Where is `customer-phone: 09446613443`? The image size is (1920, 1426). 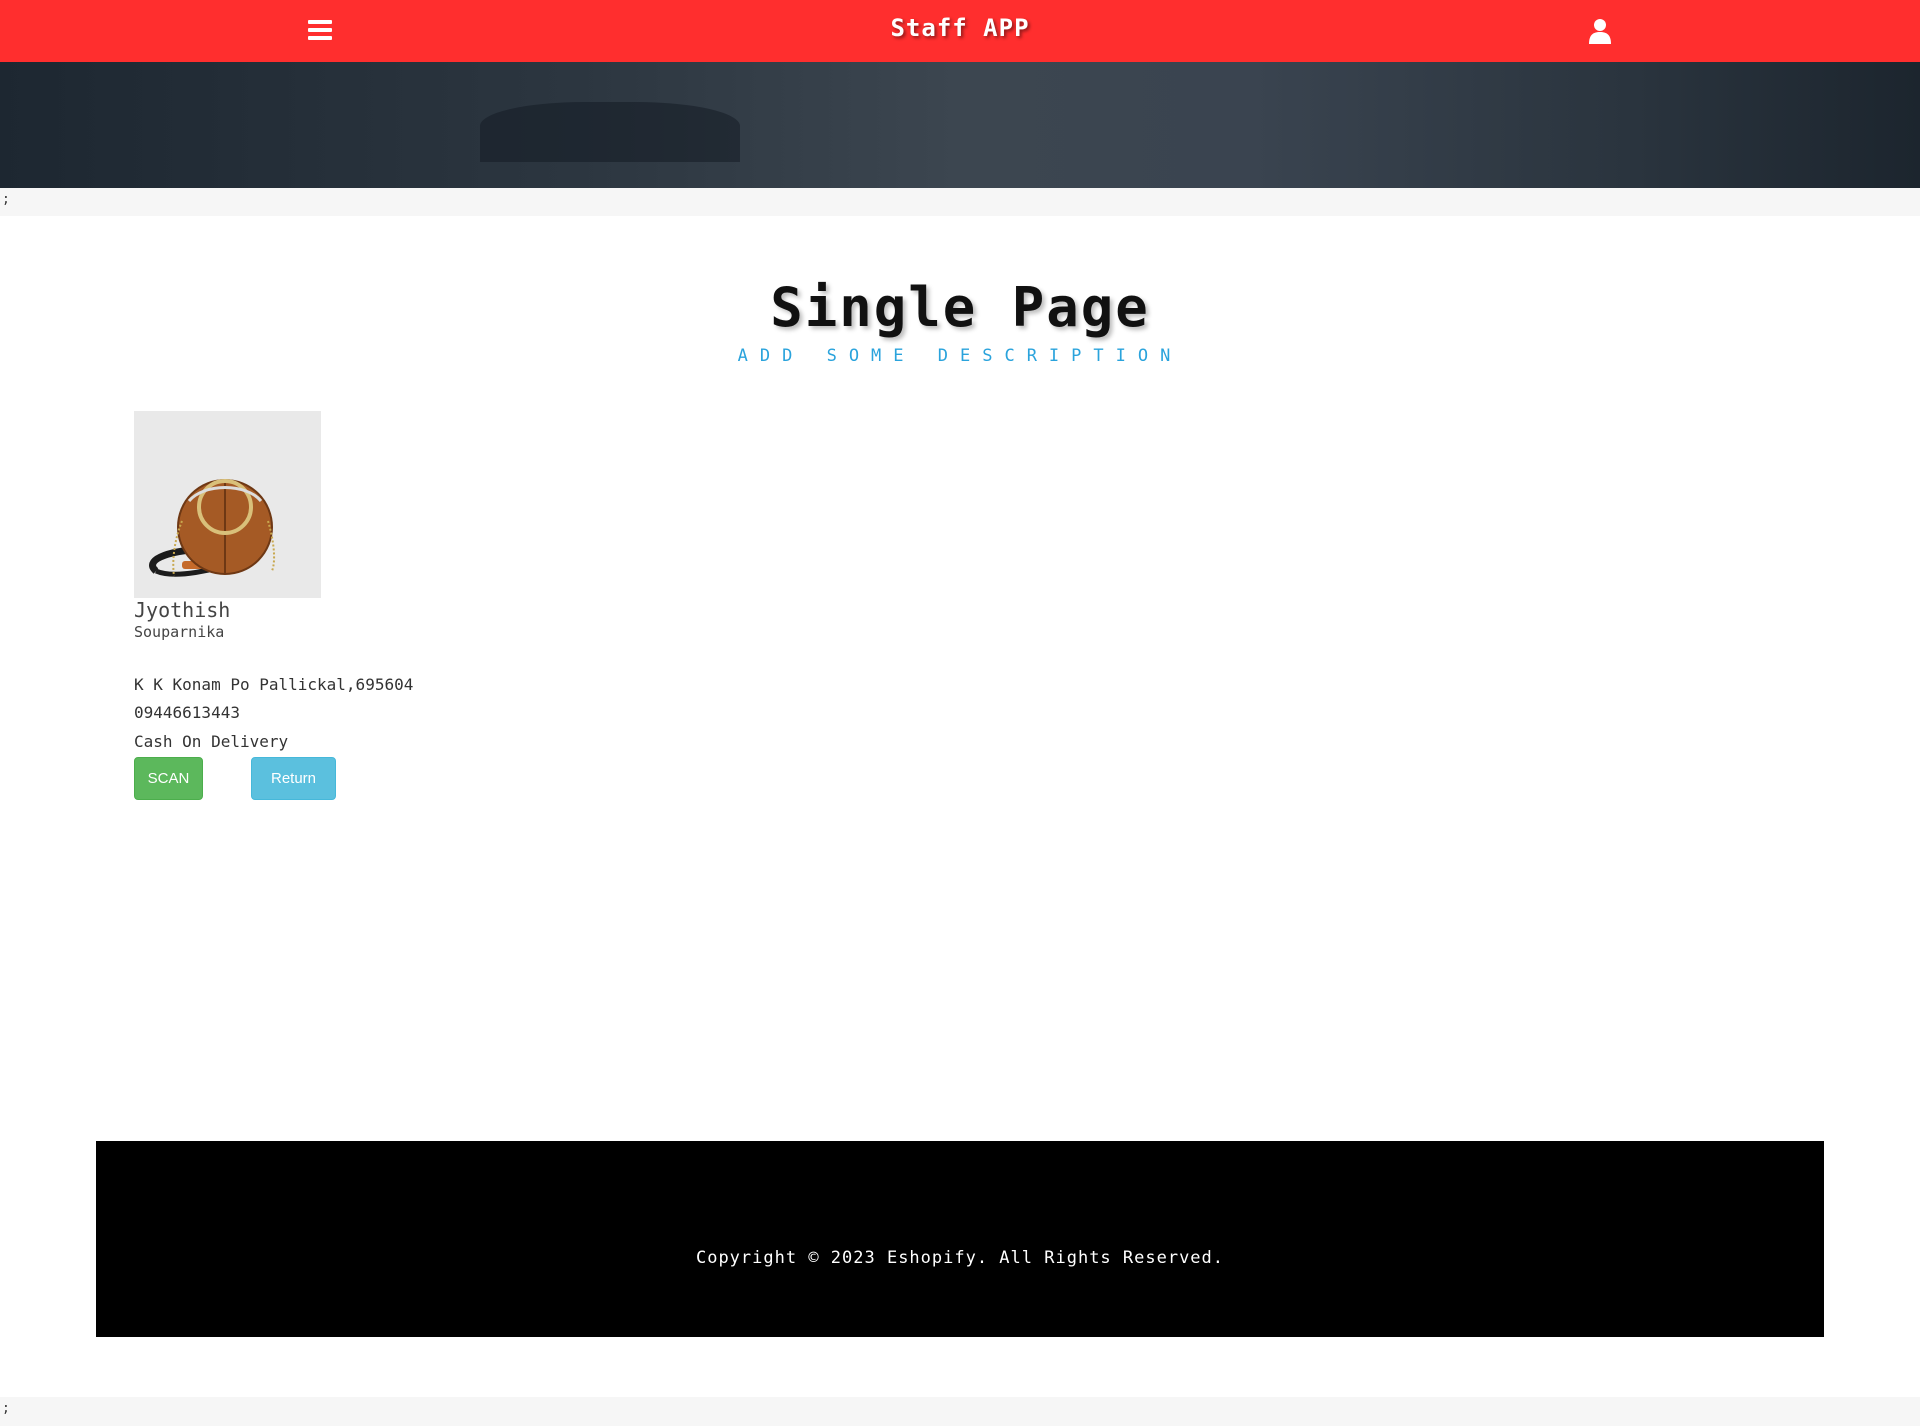
customer-phone: 09446613443 is located at coordinates (187, 712).